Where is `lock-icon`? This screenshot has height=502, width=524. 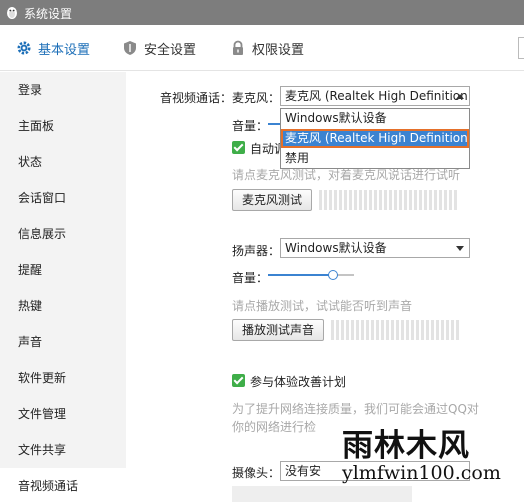 lock-icon is located at coordinates (238, 47).